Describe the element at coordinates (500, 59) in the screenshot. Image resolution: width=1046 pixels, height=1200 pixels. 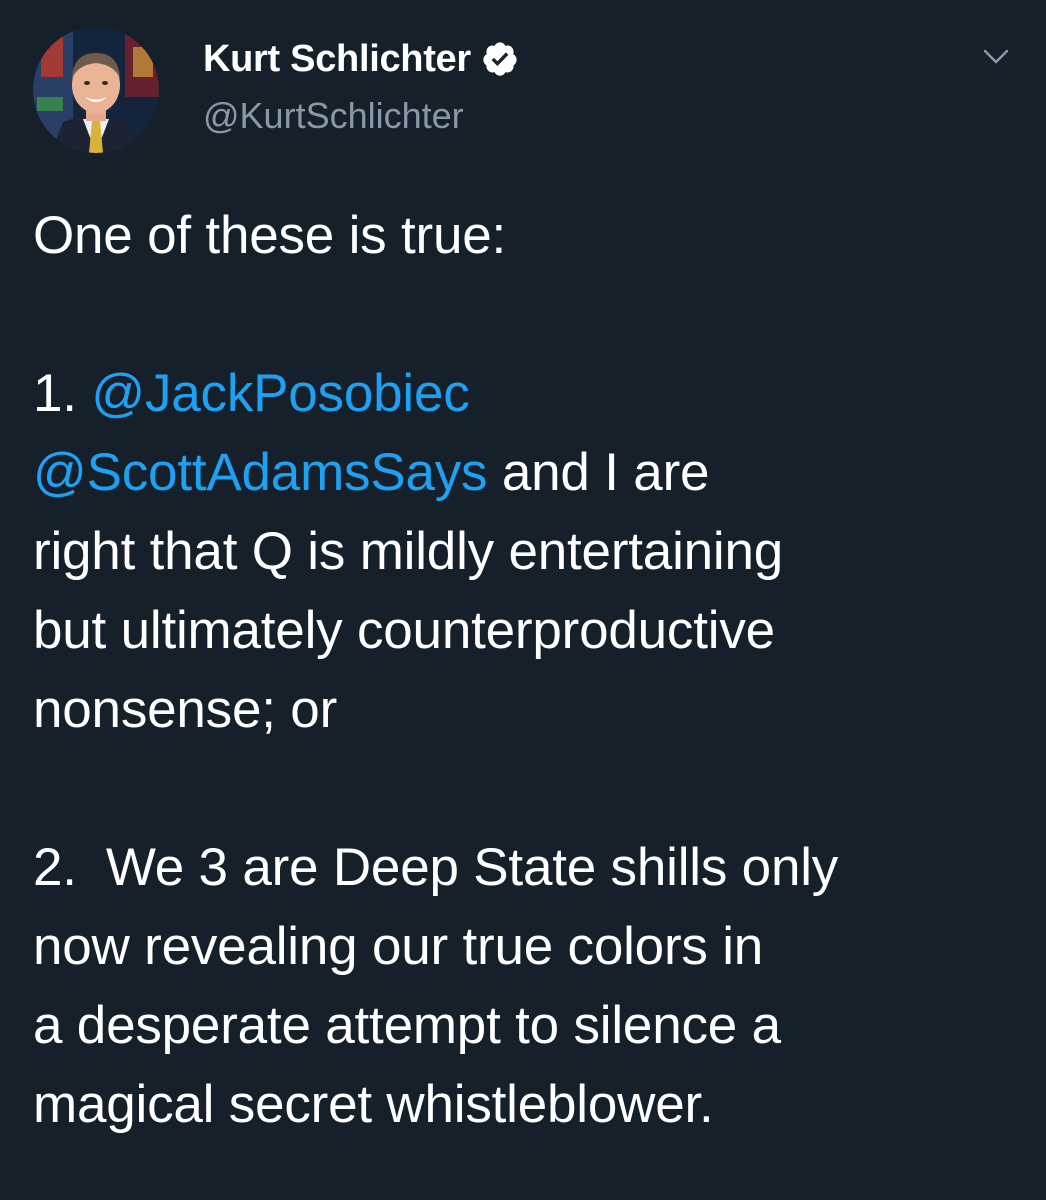
I see `verified-badge-icon` at that location.